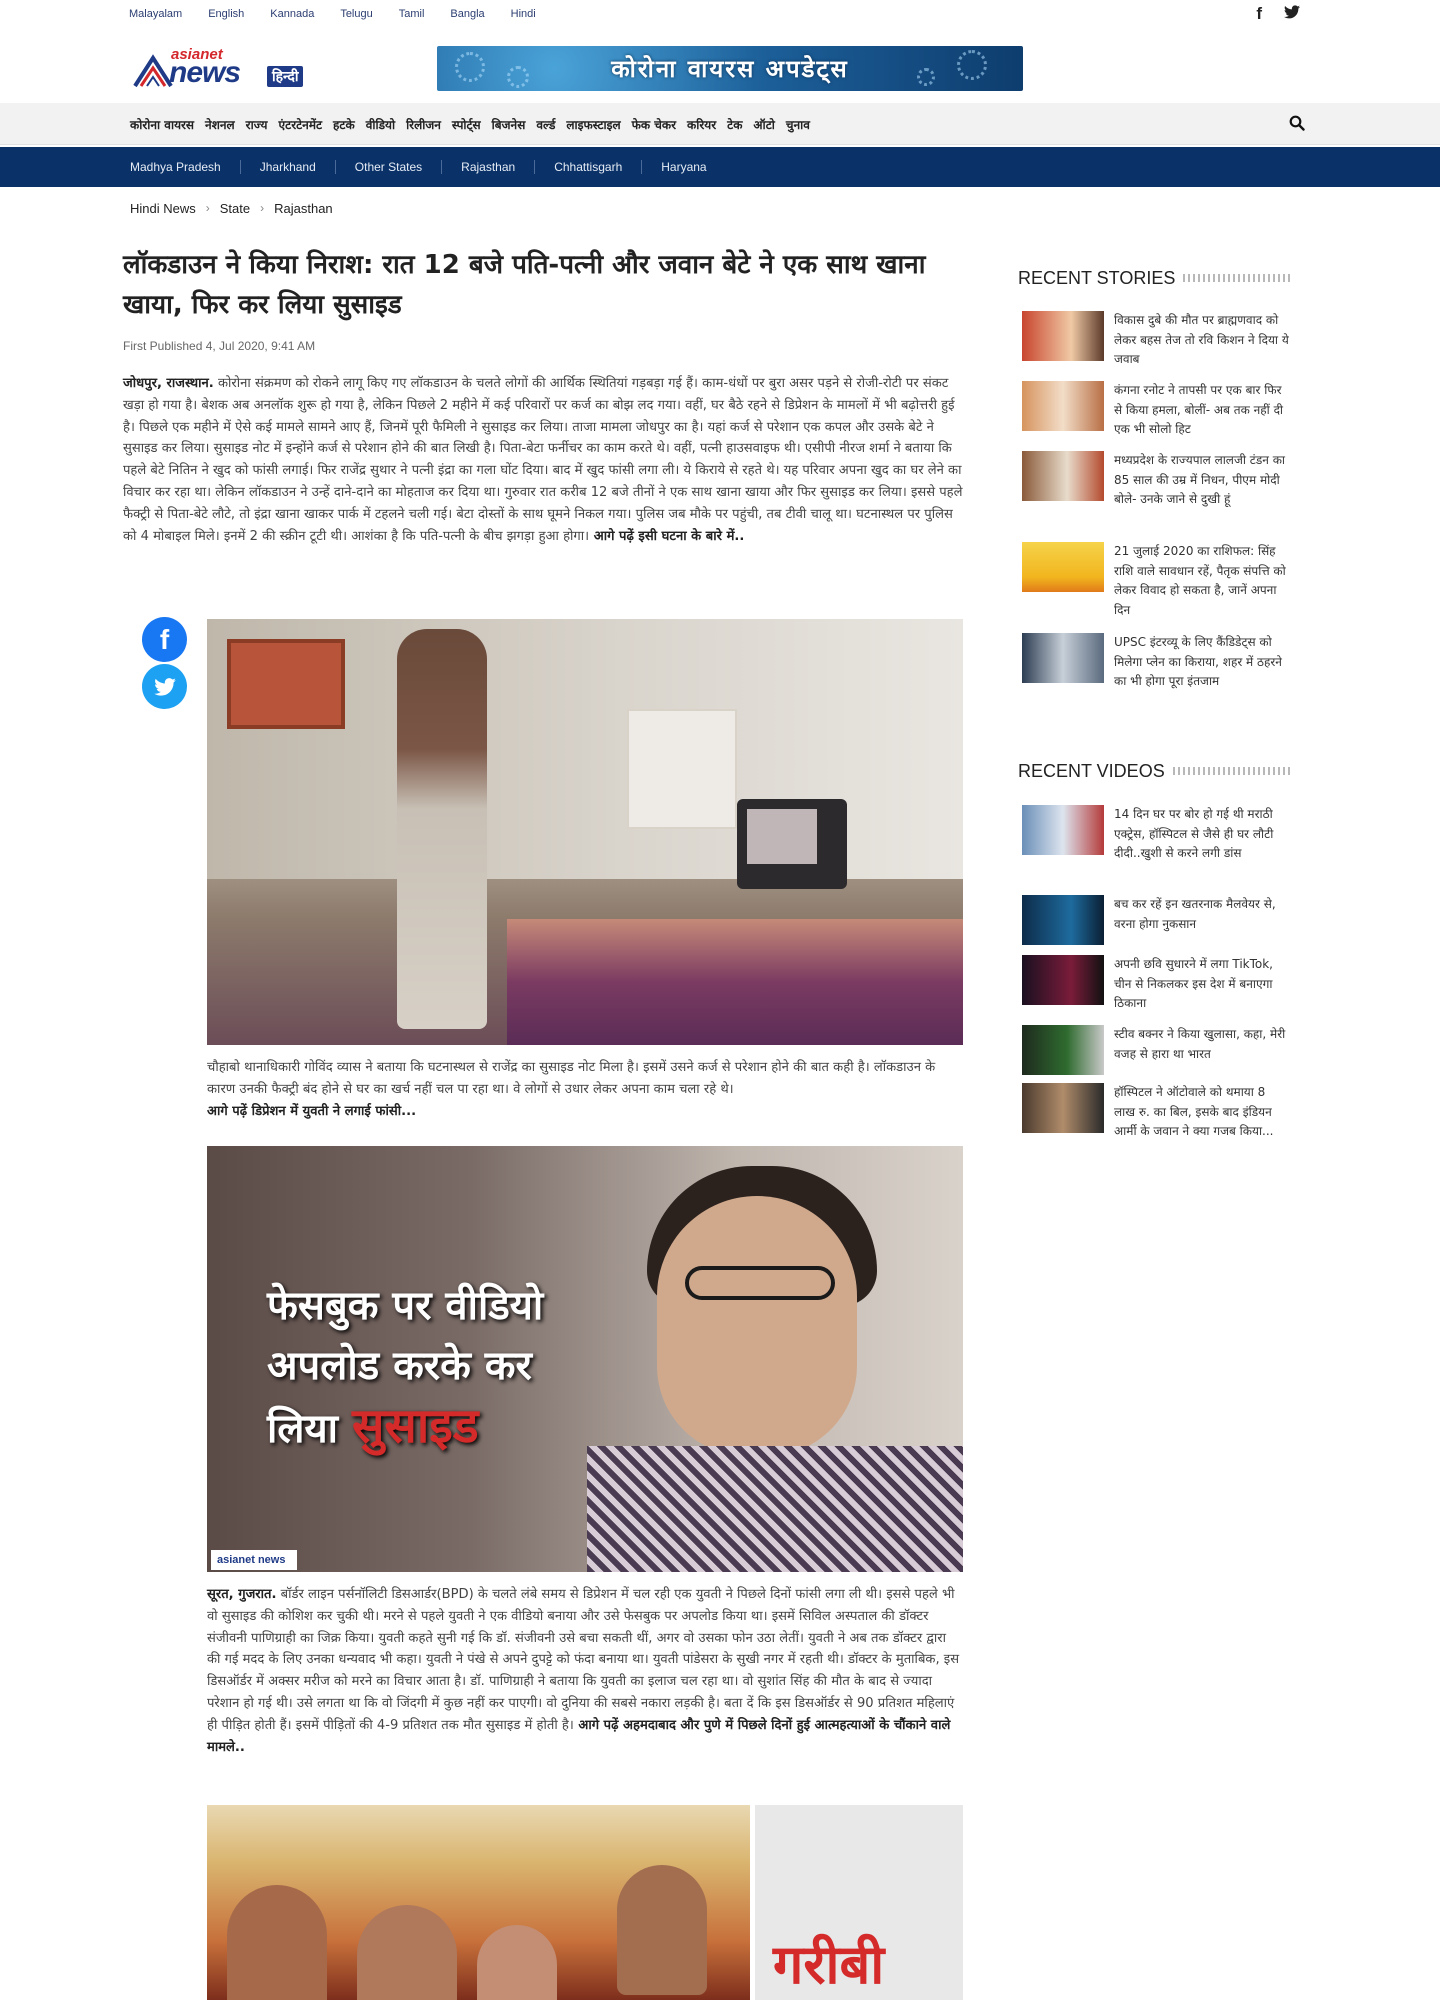  Describe the element at coordinates (292, 14) in the screenshot. I see `lang-kannada: Kannada` at that location.